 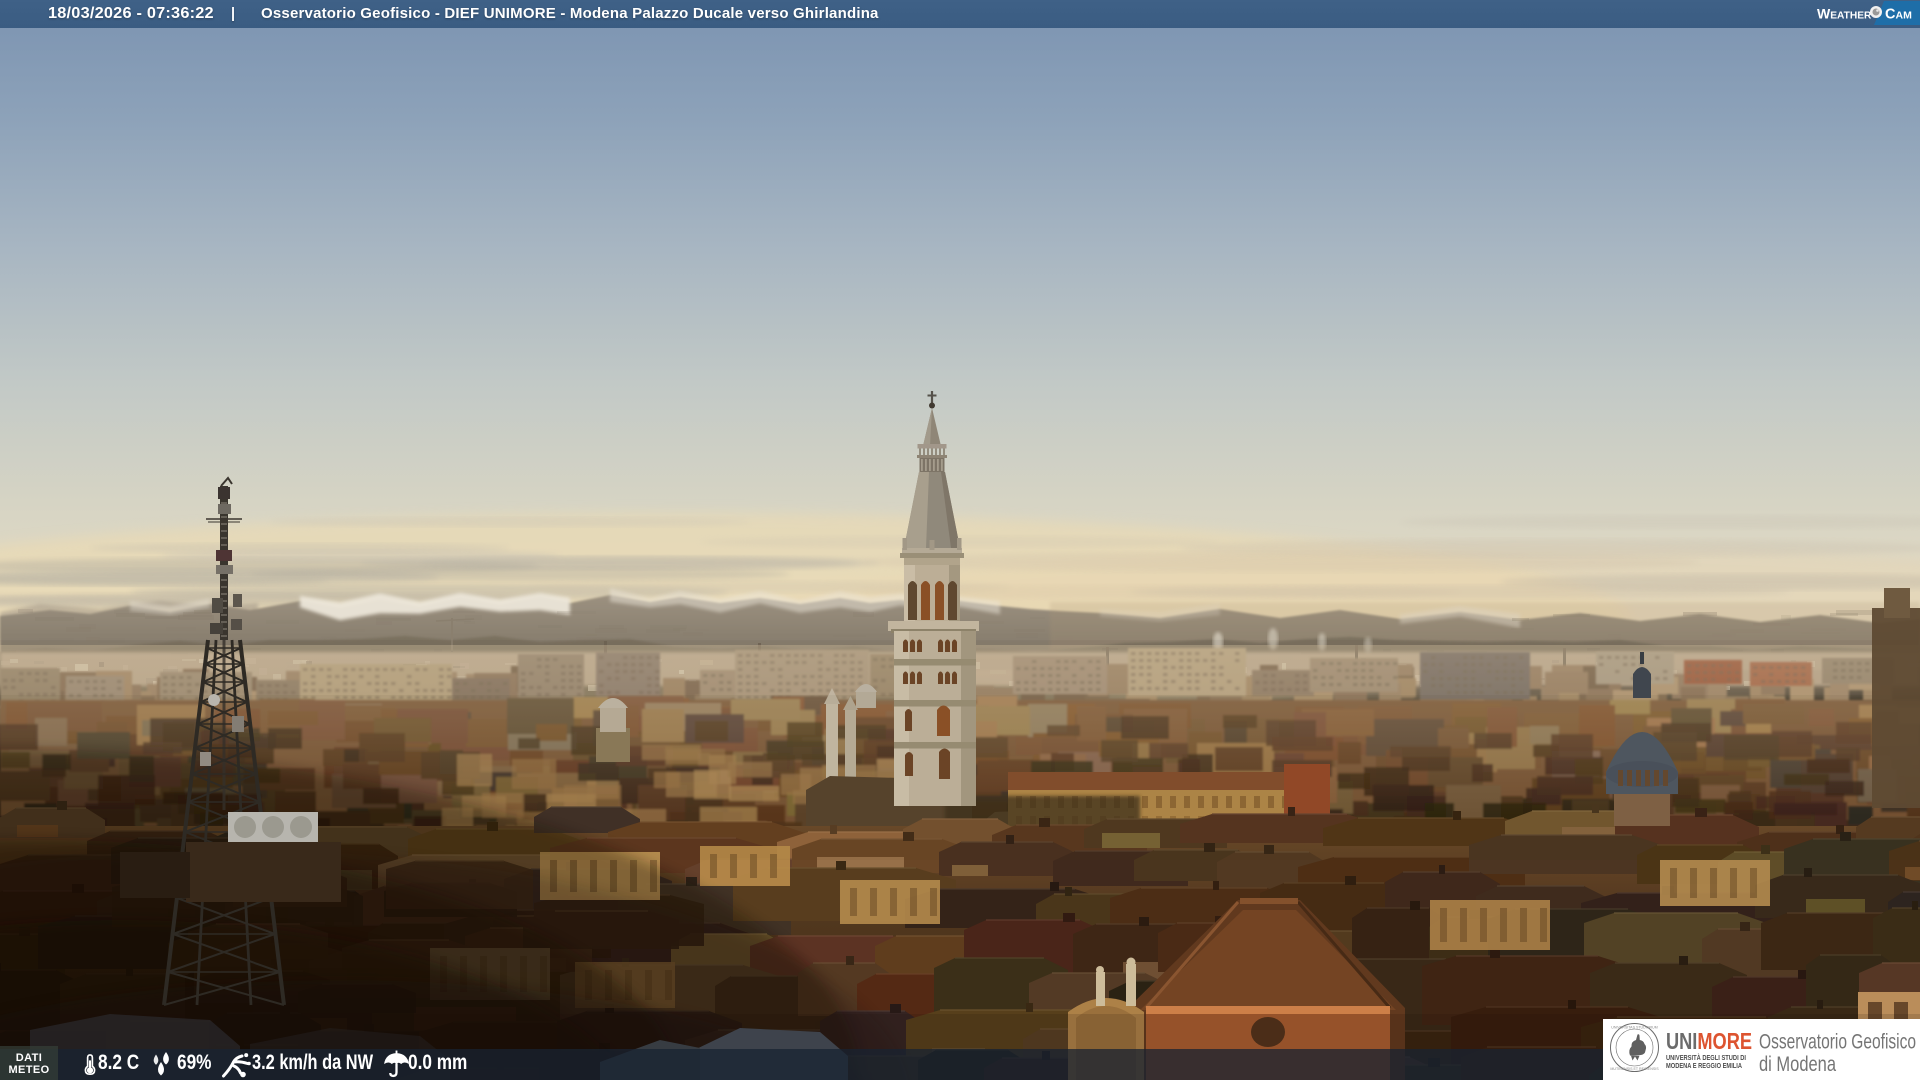 What do you see at coordinates (1837, 1042) in the screenshot?
I see `svg-text: Osservatorio Geofisico` at bounding box center [1837, 1042].